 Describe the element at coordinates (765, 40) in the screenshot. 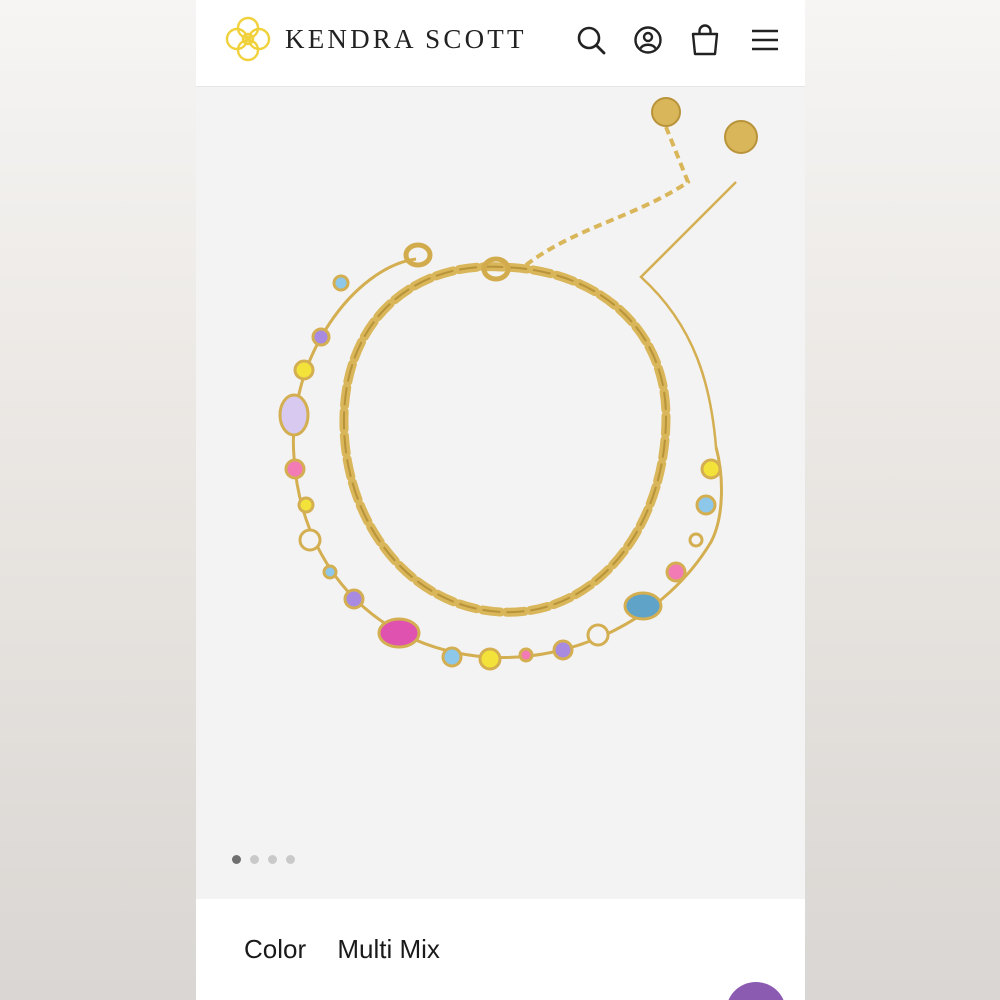

I see `menu-icon` at that location.